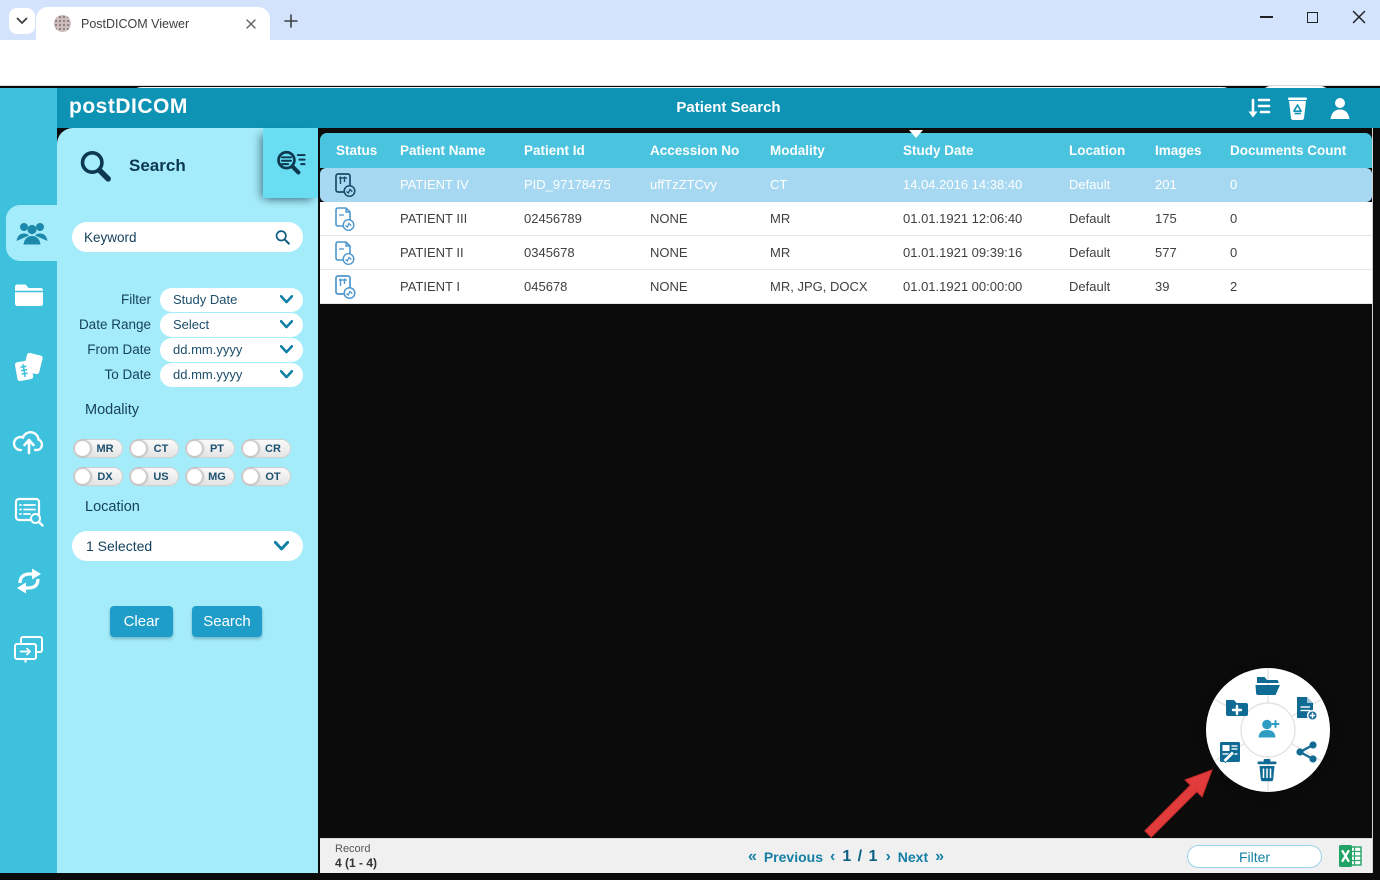  Describe the element at coordinates (963, 286) in the screenshot. I see `cell-study-date: 01.01.1921 00:00:00` at that location.